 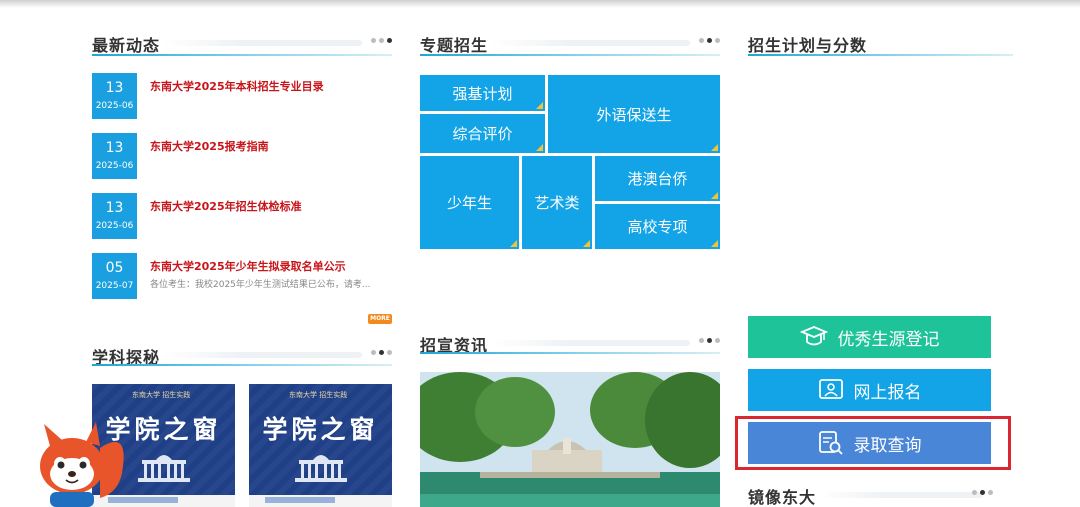 I want to click on tile-gaoxiao: 高校专项, so click(x=657, y=226).